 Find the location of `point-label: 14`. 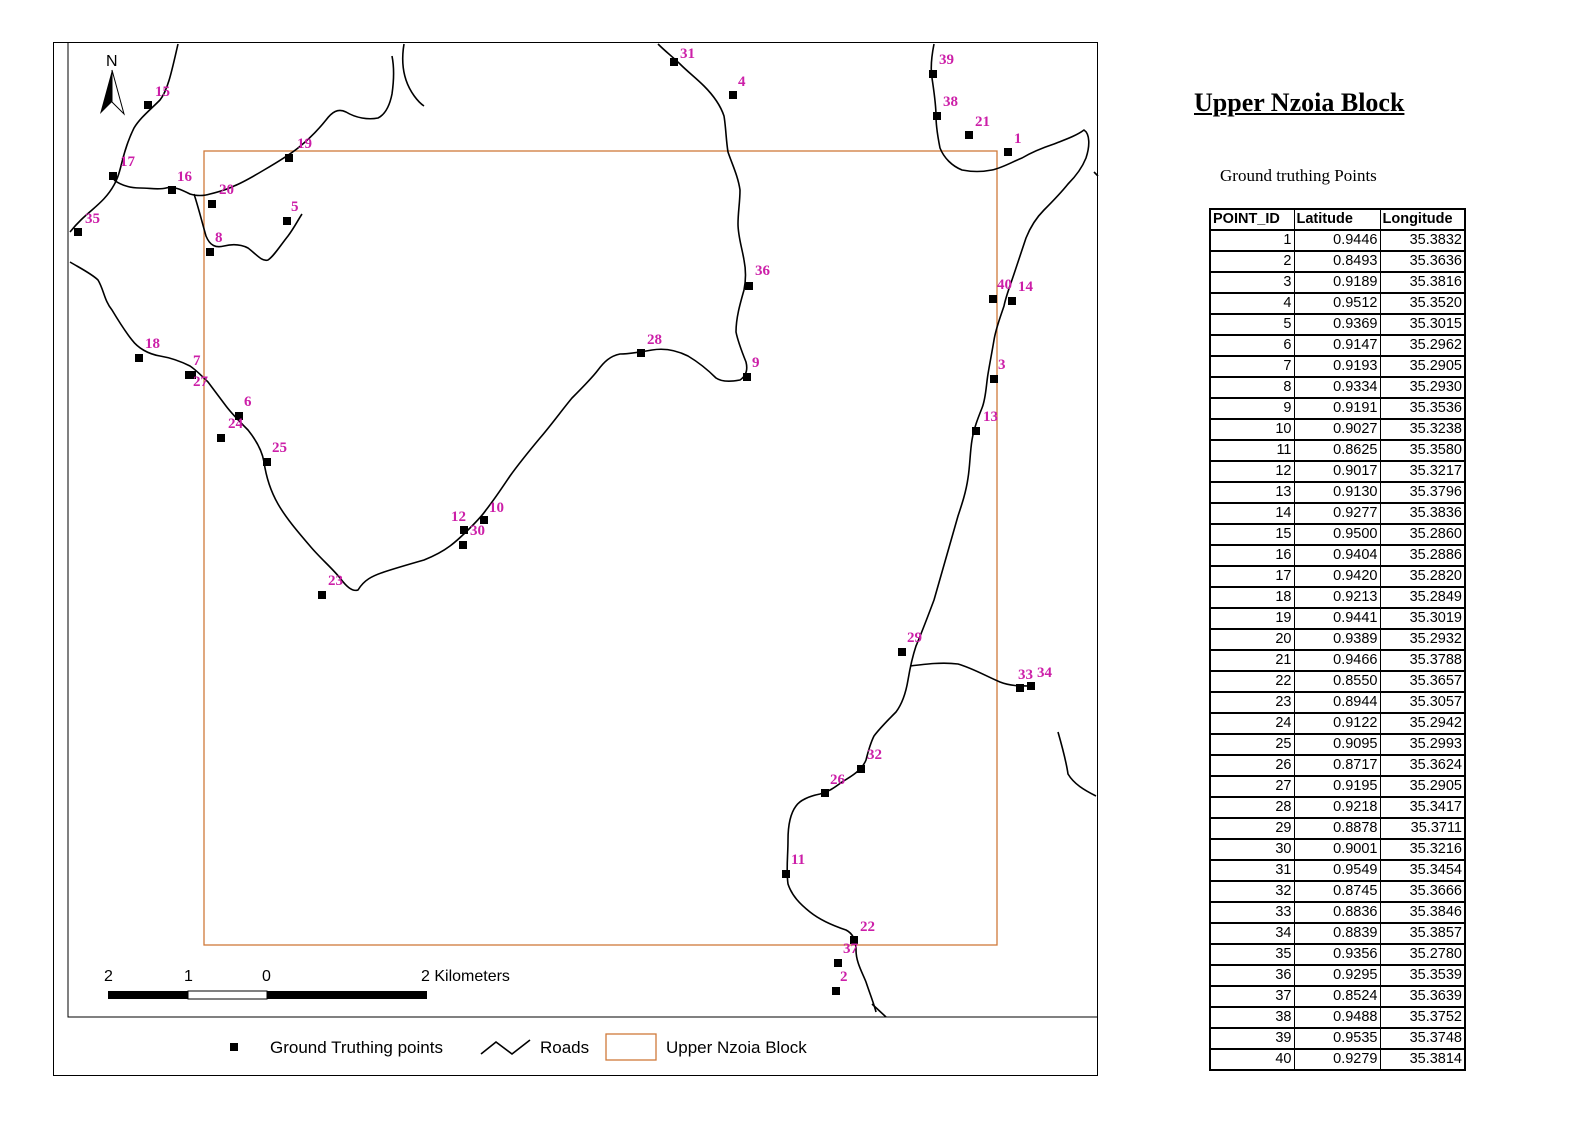

point-label: 14 is located at coordinates (1026, 287).